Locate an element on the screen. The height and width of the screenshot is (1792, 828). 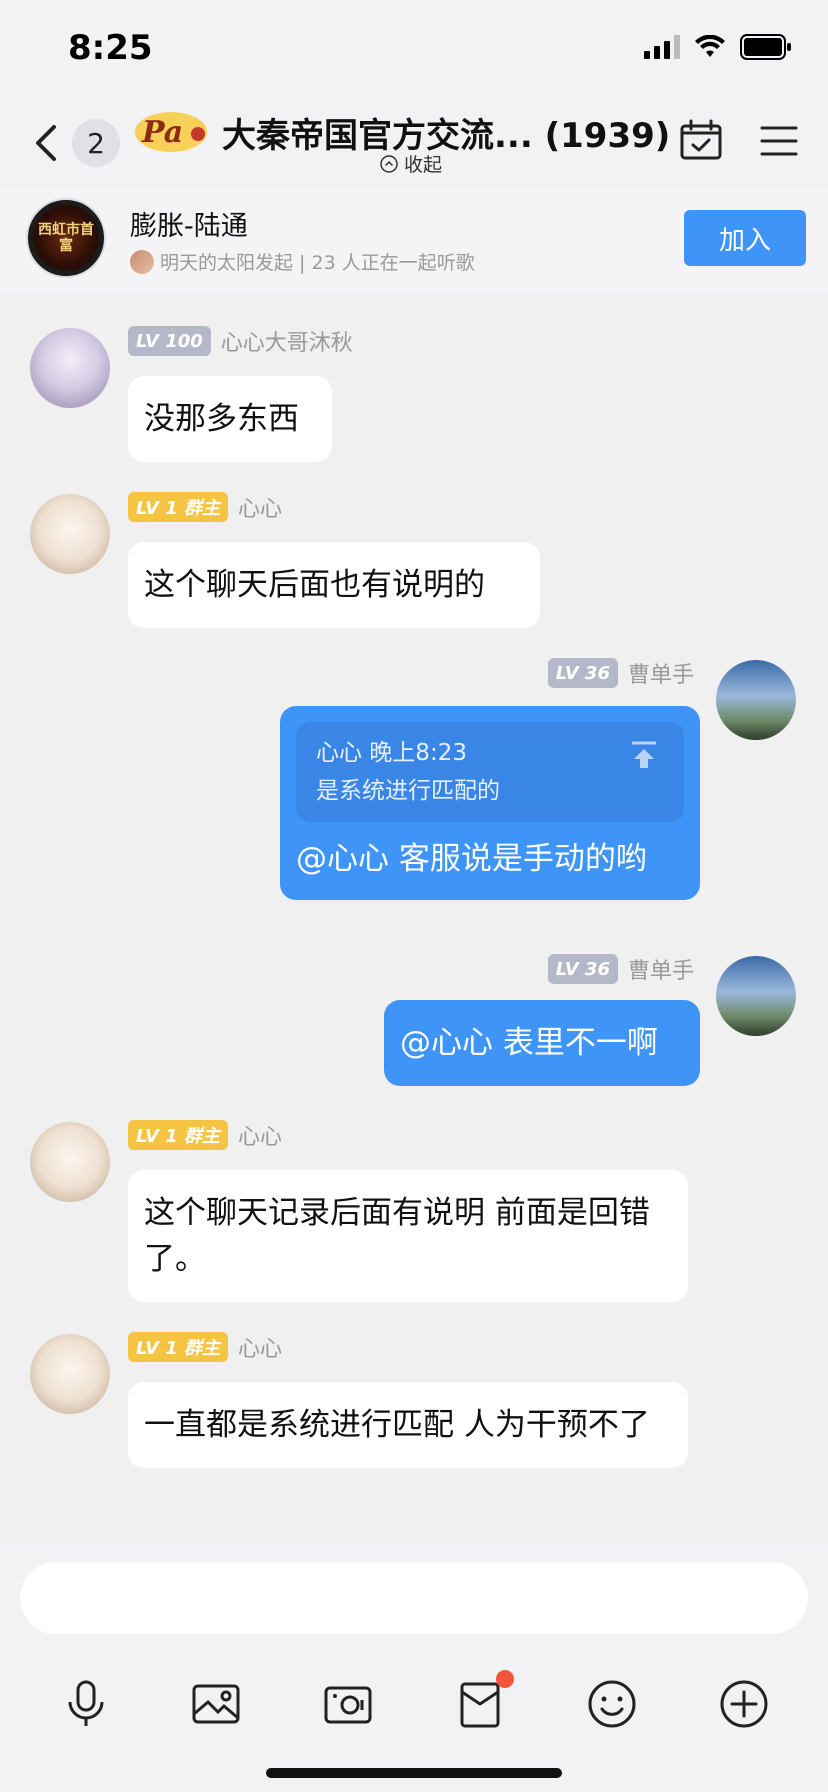
join-button: 加入 is located at coordinates (745, 238).